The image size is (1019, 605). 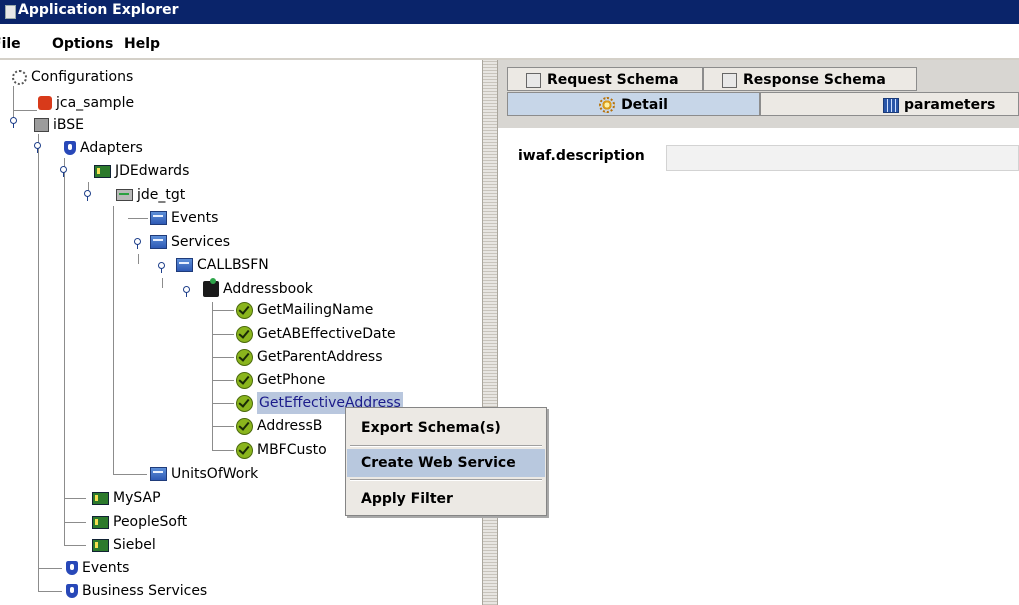 What do you see at coordinates (810, 79) in the screenshot?
I see `tab-response-schema: Response Schema` at bounding box center [810, 79].